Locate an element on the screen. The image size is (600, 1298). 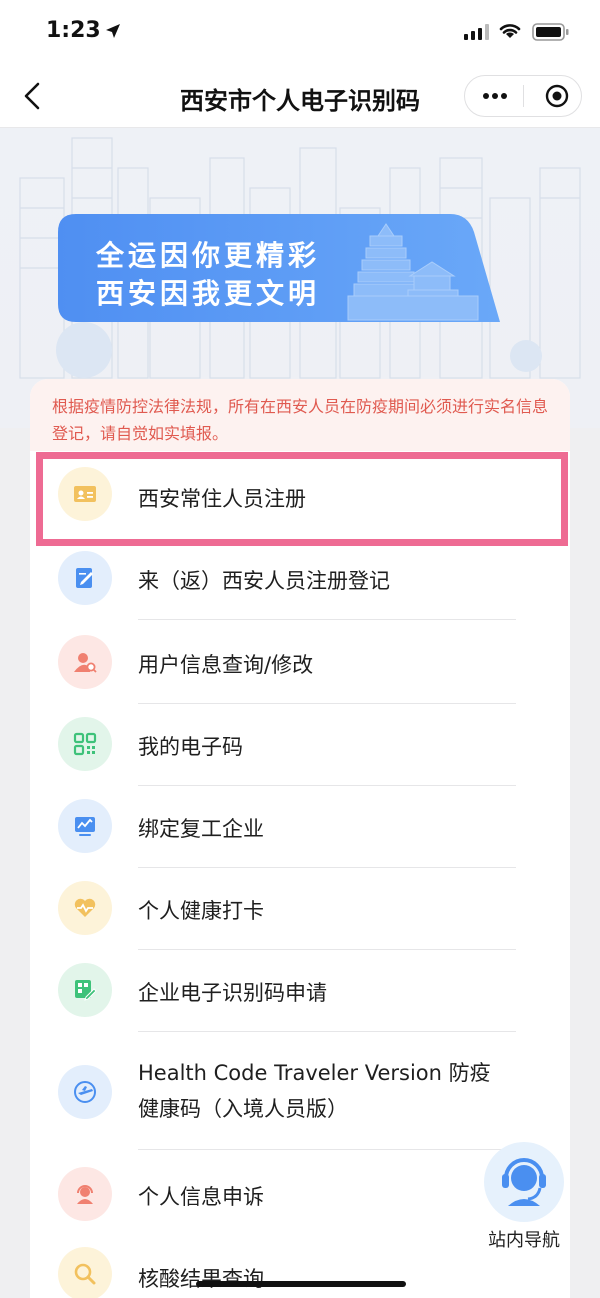
menu-label-line-1: Health Code Traveler Version 防疫 is located at coordinates (314, 1073).